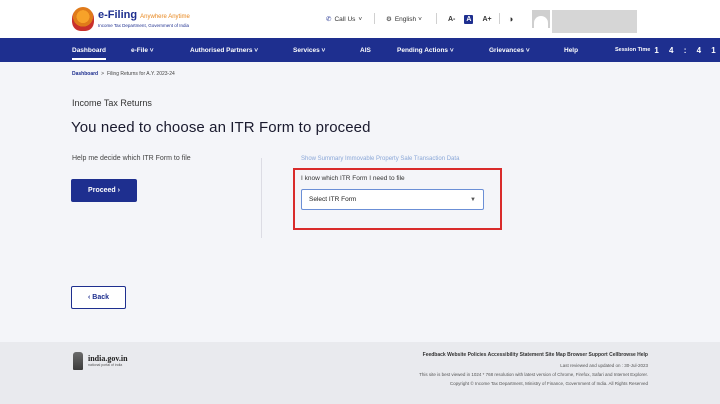 This screenshot has width=720, height=404. What do you see at coordinates (594, 21) in the screenshot?
I see `username-redacted` at bounding box center [594, 21].